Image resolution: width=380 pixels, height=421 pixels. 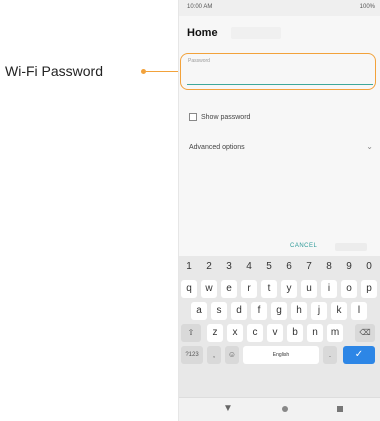 I want to click on key-l: l, so click(x=359, y=311).